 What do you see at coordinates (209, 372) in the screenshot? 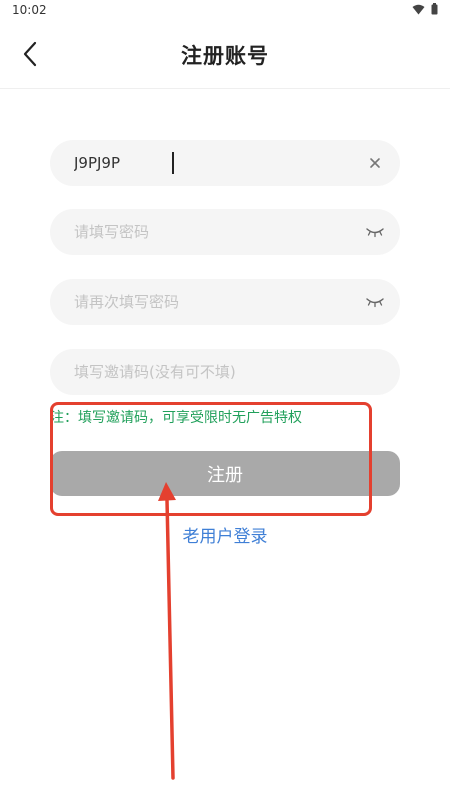
I see `invite-code-input` at bounding box center [209, 372].